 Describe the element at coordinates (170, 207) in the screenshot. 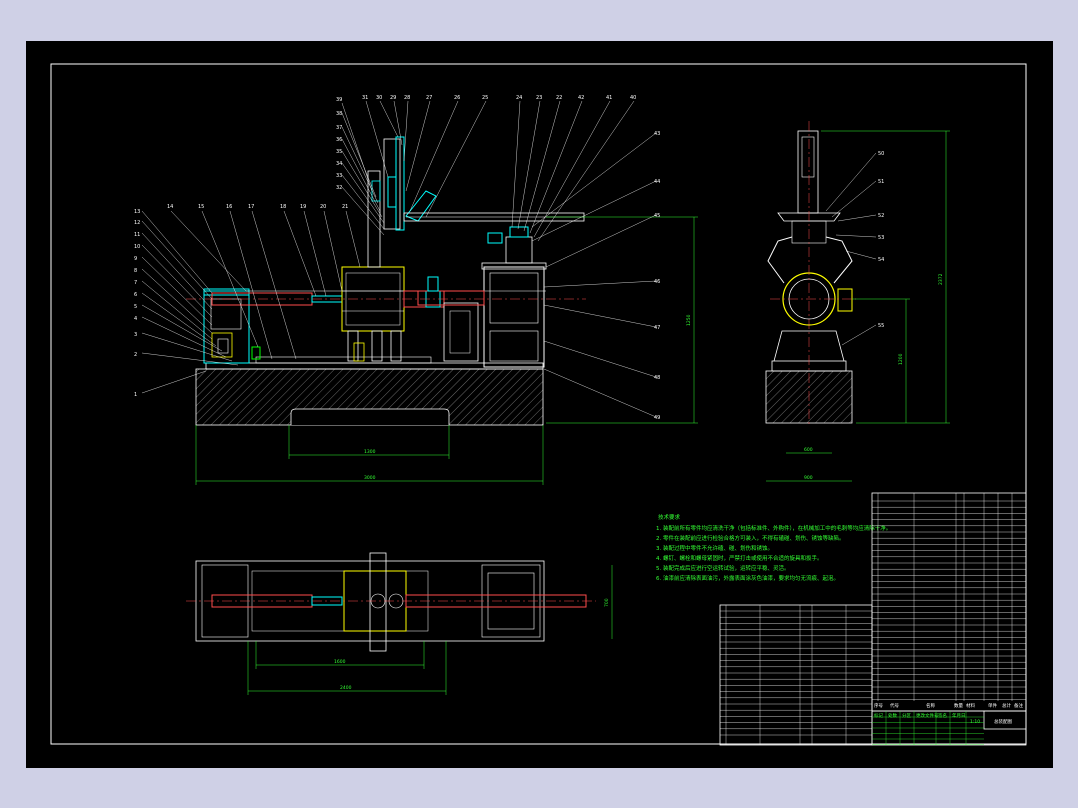

I see `svg-text: 14` at that location.